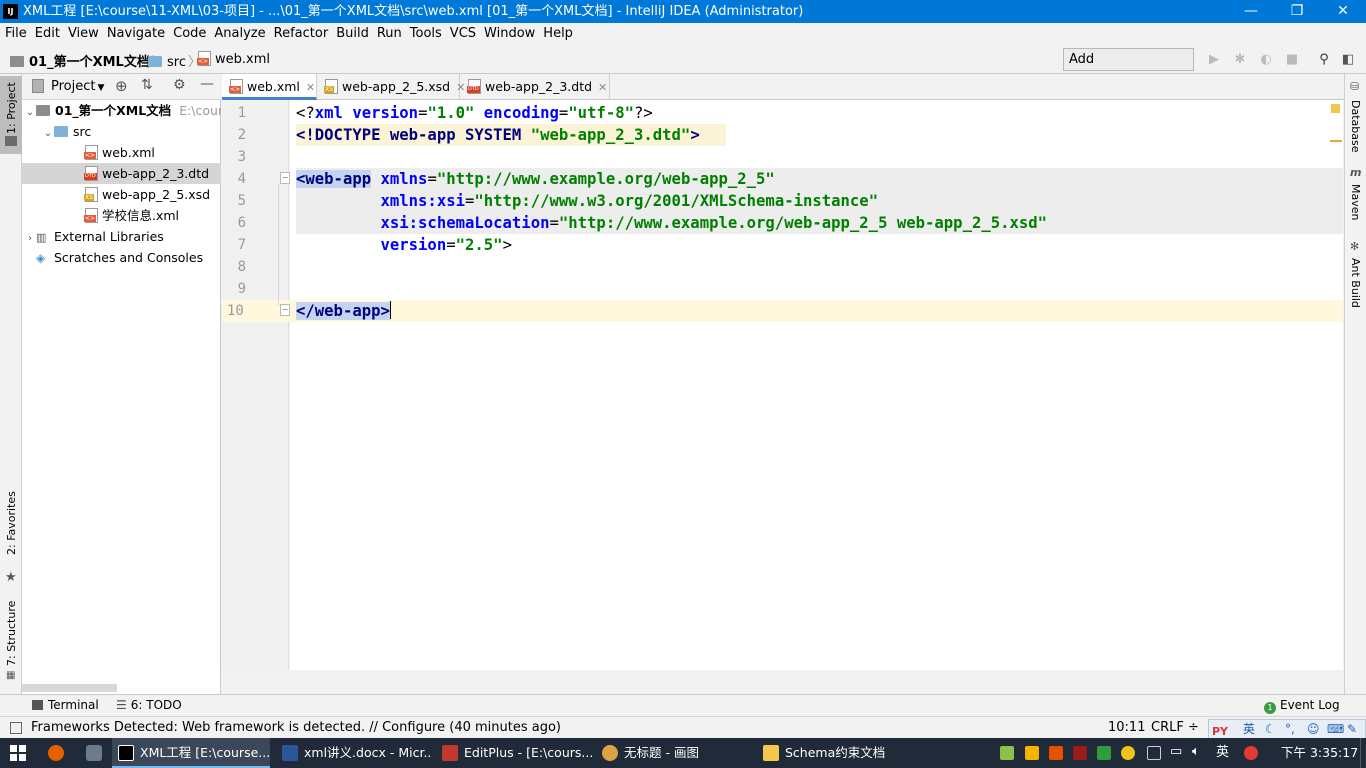 This screenshot has height=768, width=1366. Describe the element at coordinates (15, 33) in the screenshot. I see `menu-file: File` at that location.